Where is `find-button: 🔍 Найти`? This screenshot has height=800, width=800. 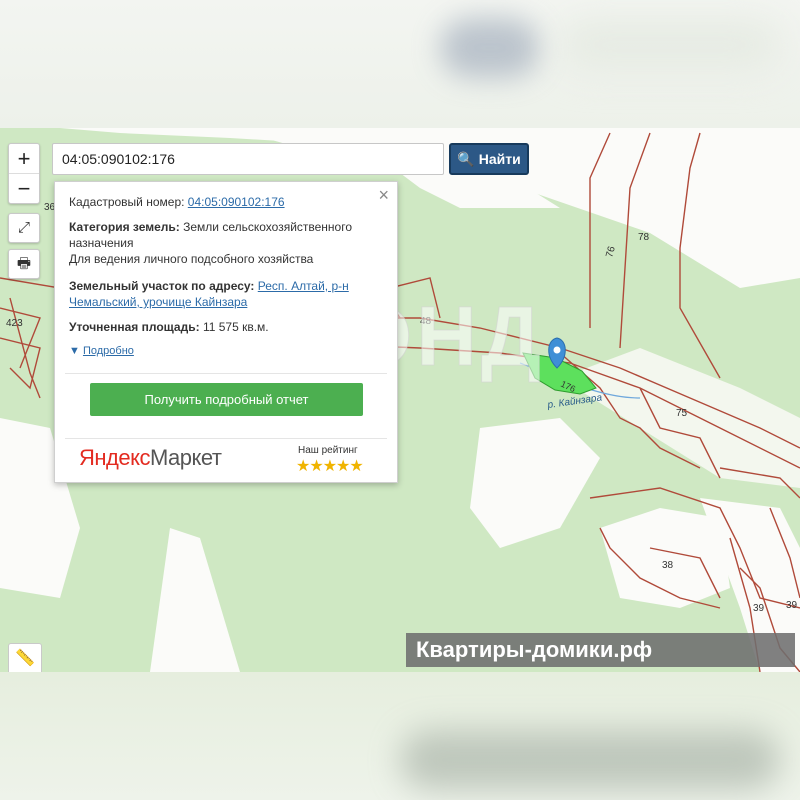 find-button: 🔍 Найти is located at coordinates (489, 159).